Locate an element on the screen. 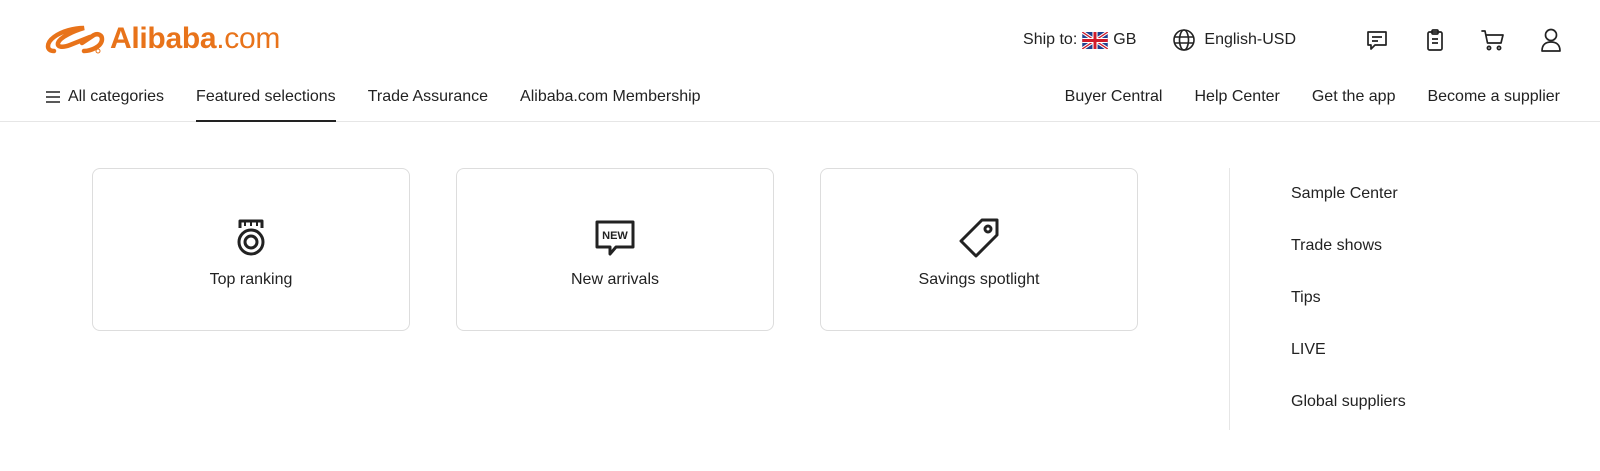 Image resolution: width=1600 pixels, height=471 pixels. tab-trade-assurance-label: Trade Assurance is located at coordinates (428, 96).